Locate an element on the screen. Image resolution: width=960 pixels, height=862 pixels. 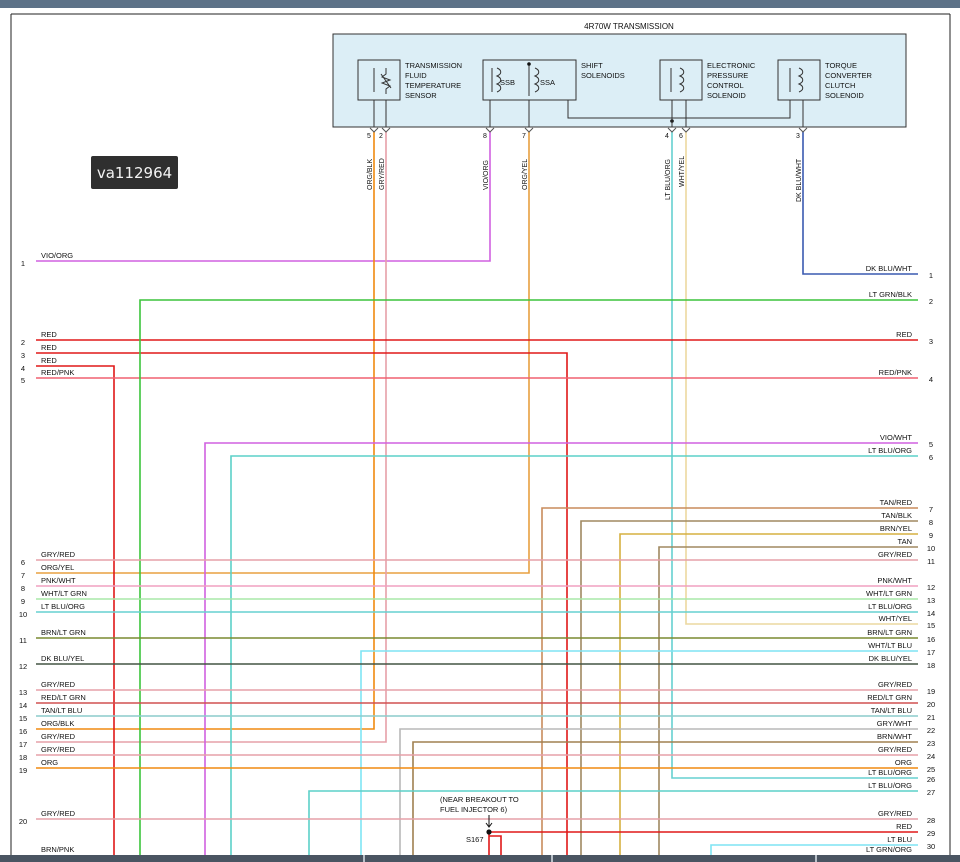
svg-text: SHIFT is located at coordinates (592, 65).